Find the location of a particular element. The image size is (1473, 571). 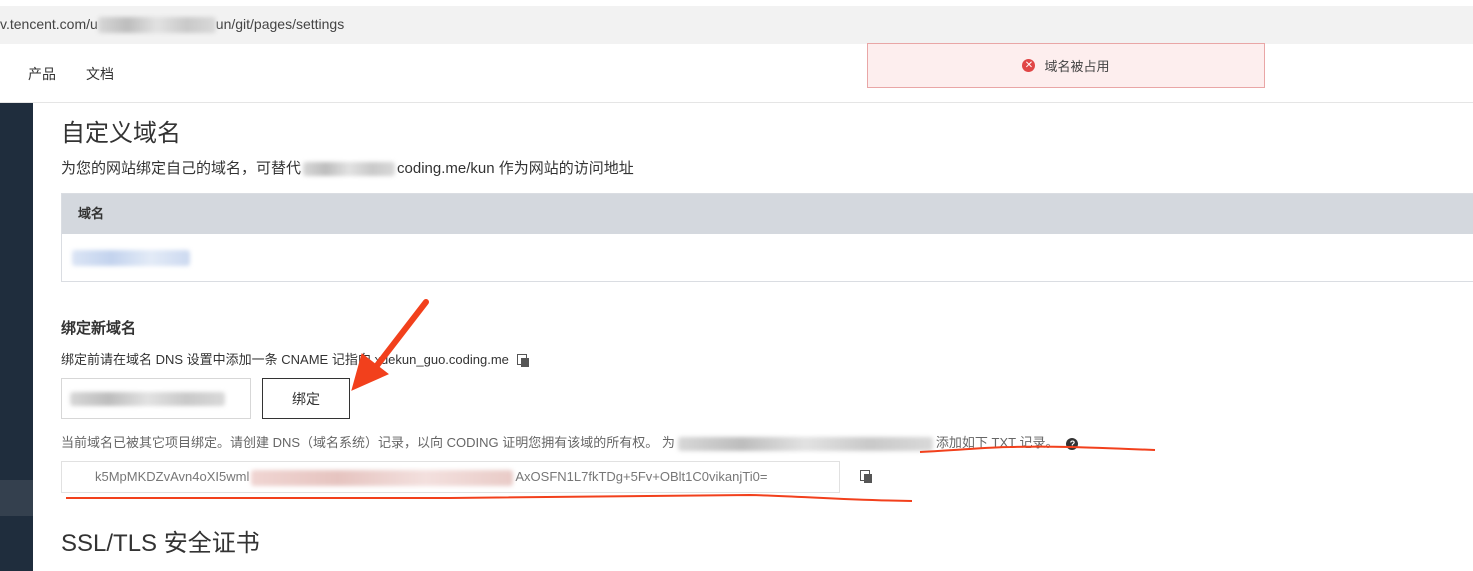

url-prefix: v.tencent.com/u is located at coordinates (49, 24).